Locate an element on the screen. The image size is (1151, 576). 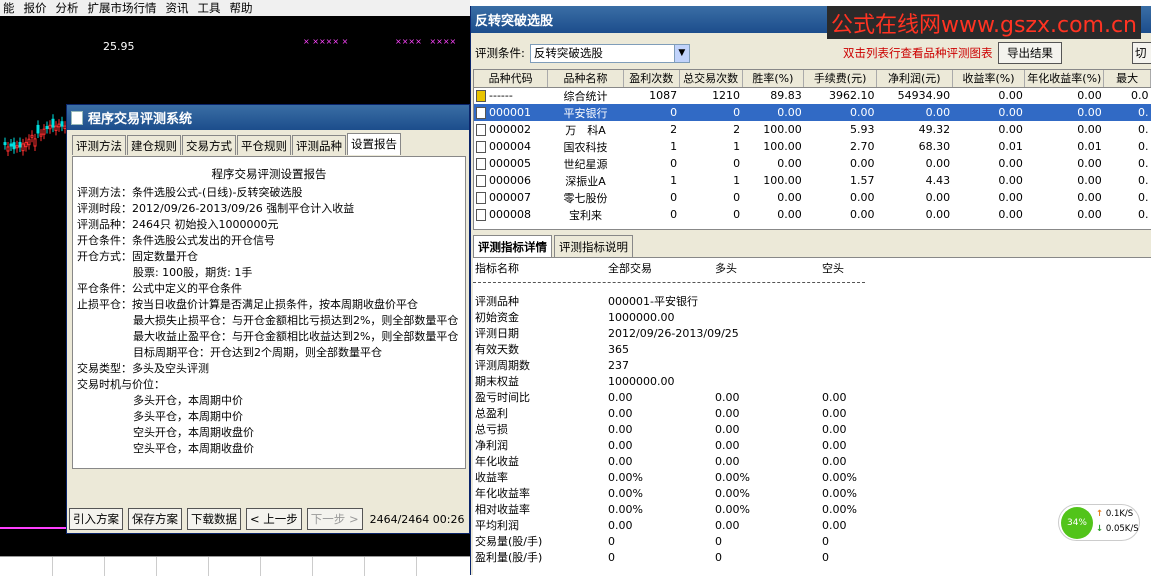
tab-1: 建仓规则 is located at coordinates (154, 145).